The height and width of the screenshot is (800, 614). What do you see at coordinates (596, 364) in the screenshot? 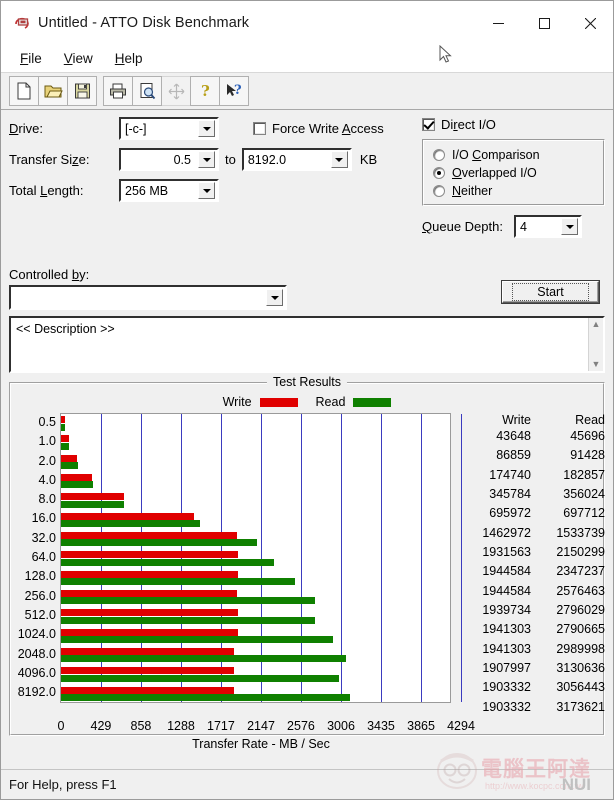
I see `scroll-down-icon: ▼` at bounding box center [596, 364].